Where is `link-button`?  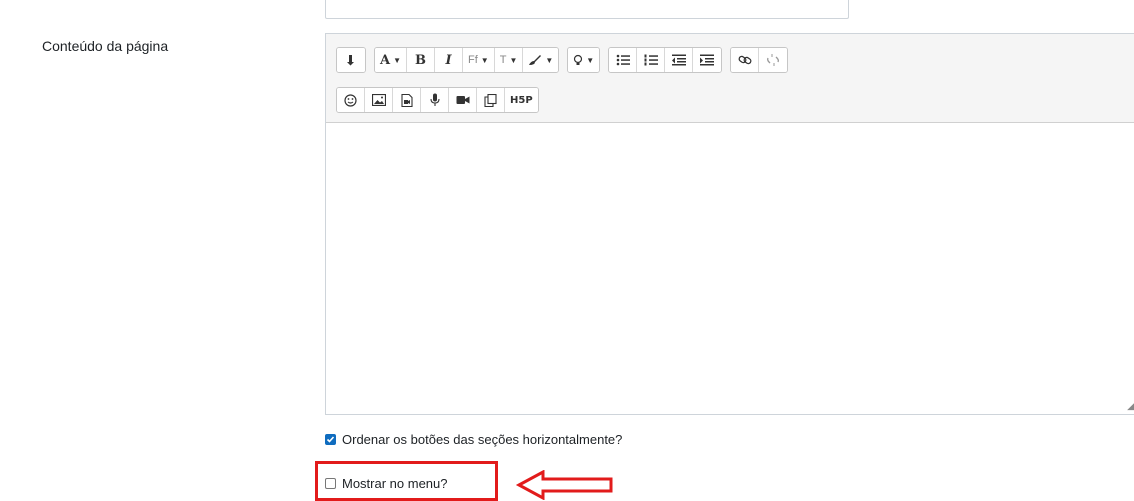
link-button is located at coordinates (745, 60).